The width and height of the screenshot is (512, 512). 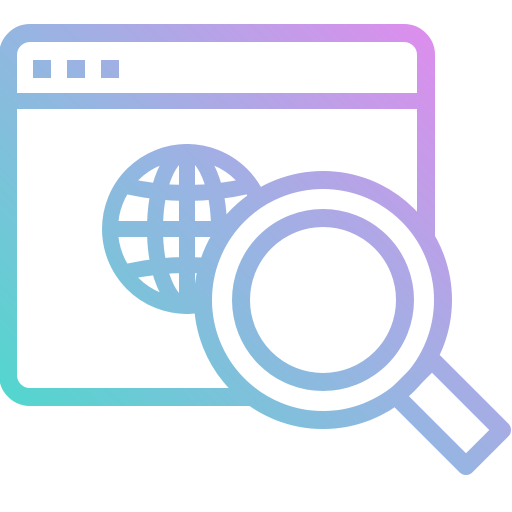 What do you see at coordinates (449, 413) in the screenshot?
I see `magnifier-handle` at bounding box center [449, 413].